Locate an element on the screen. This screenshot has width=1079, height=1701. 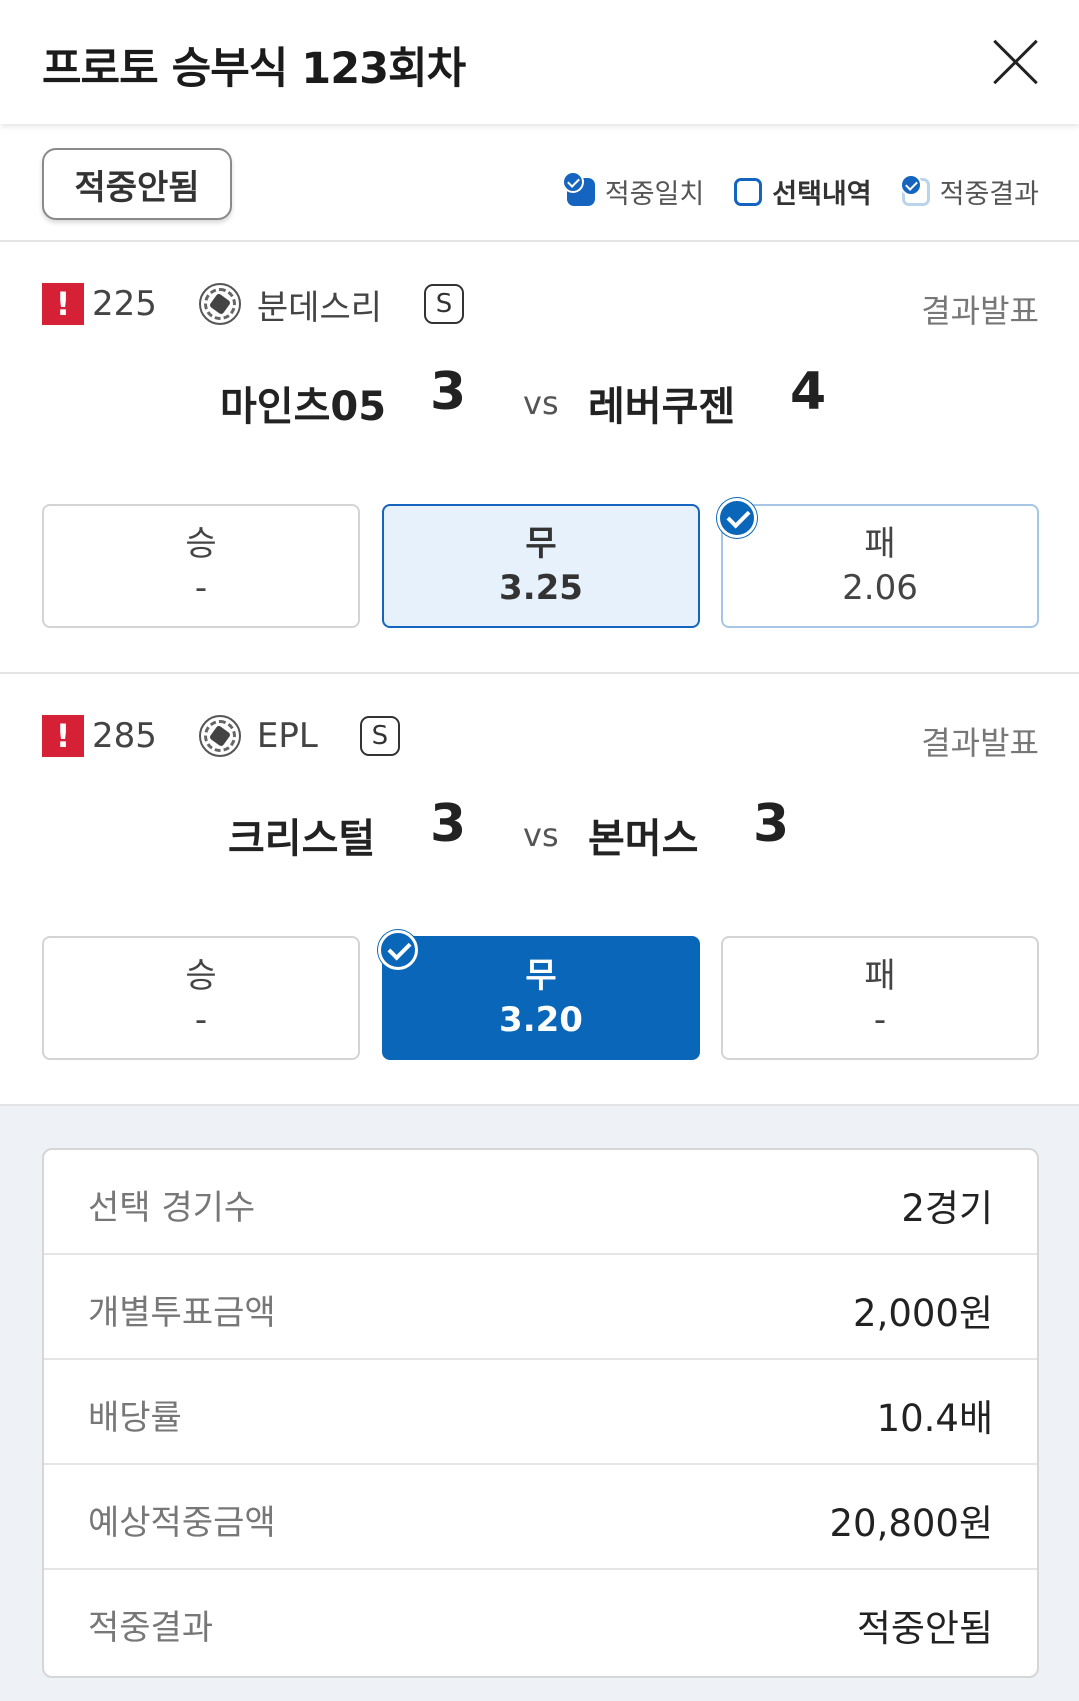
odds-options: 승 - 무 3.25 패 2.06 is located at coordinates (540, 563).